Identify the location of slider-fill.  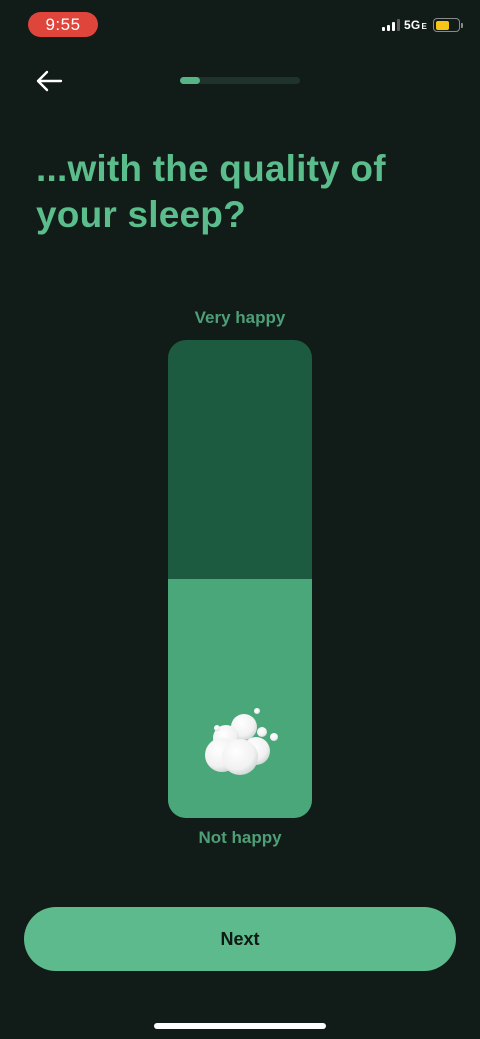
(240, 698).